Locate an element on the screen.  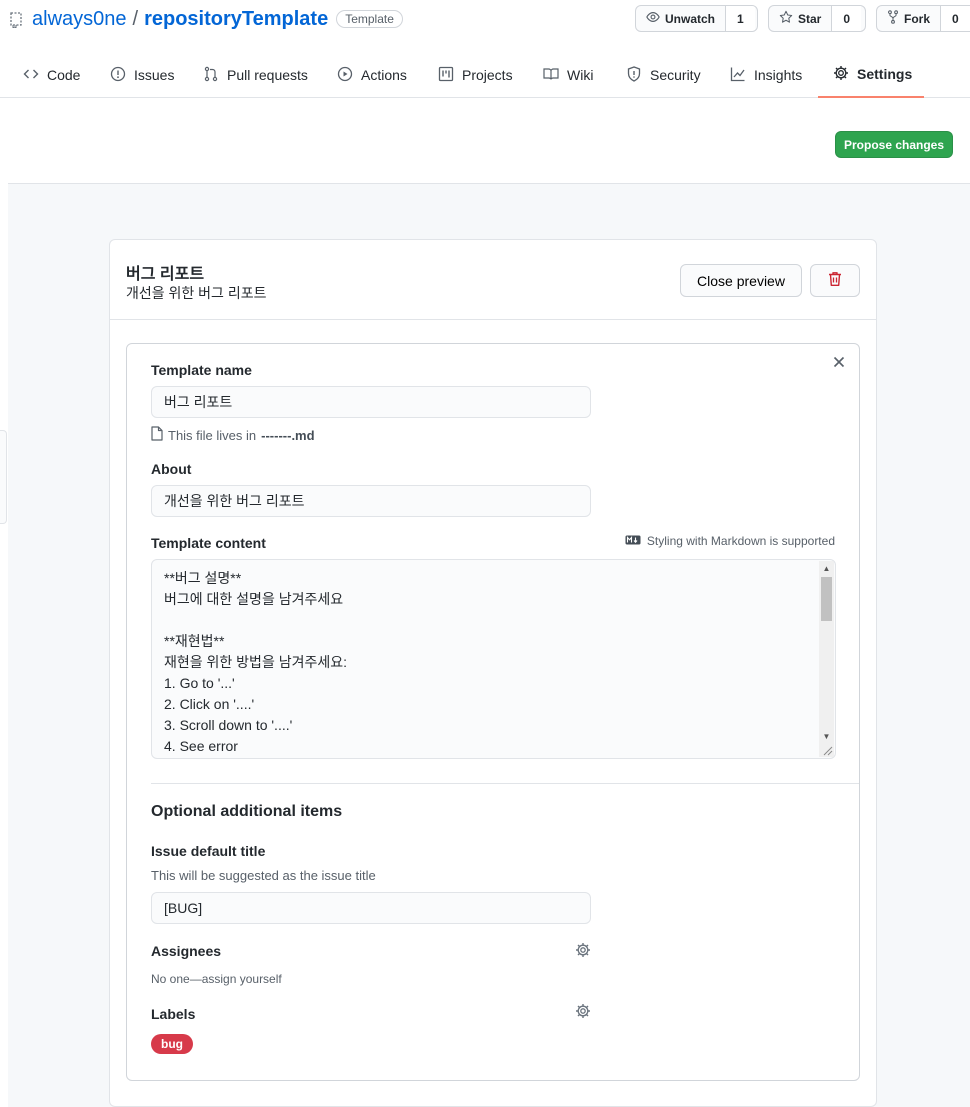
trash-icon is located at coordinates (835, 280).